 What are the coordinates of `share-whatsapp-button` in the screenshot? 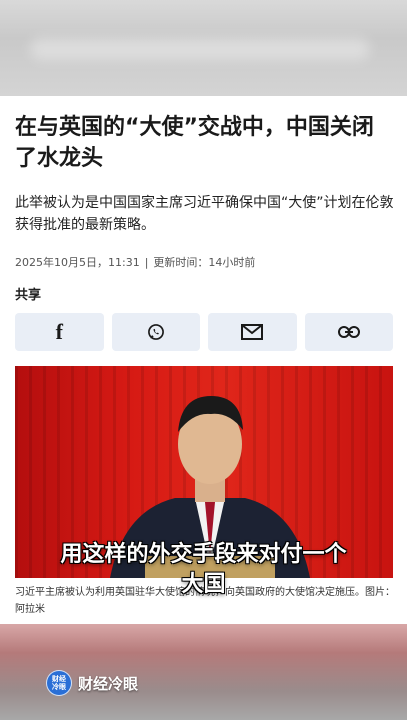 It's located at (155, 332).